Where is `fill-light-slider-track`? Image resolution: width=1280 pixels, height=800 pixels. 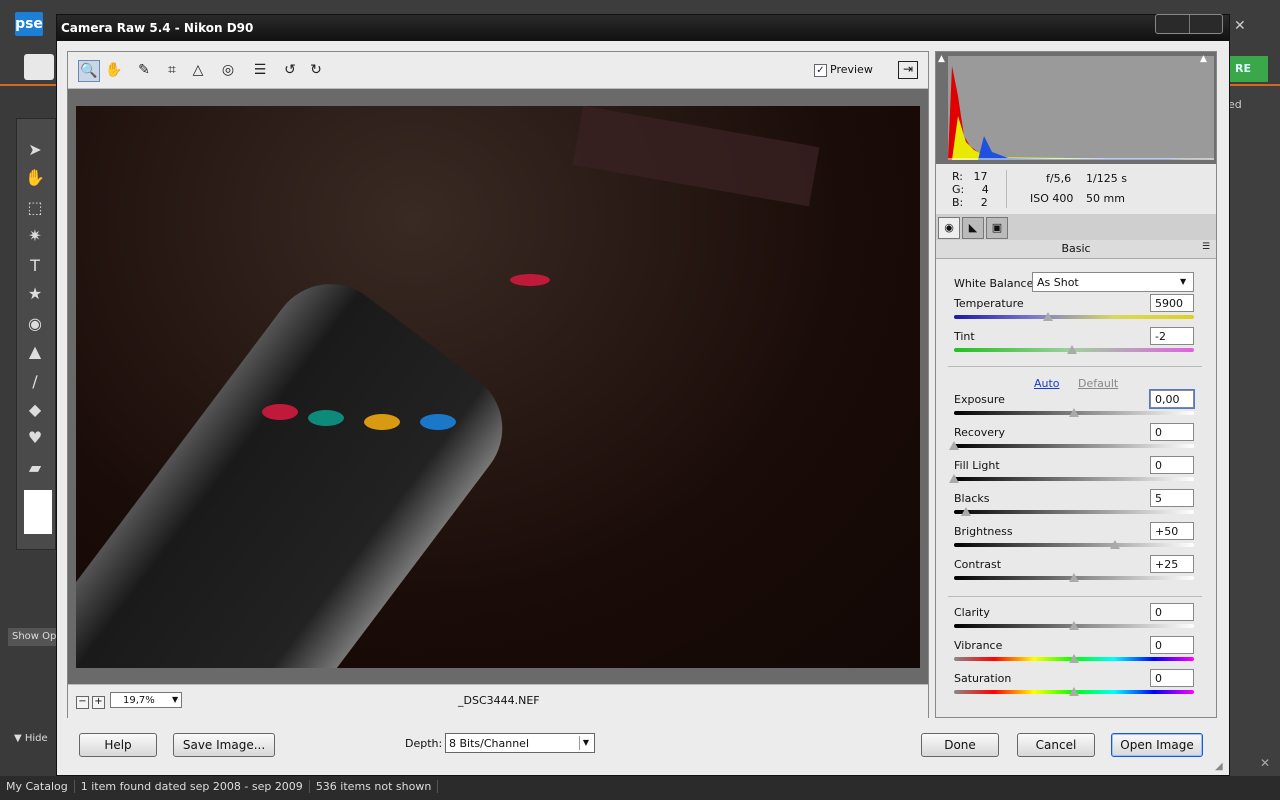
fill-light-slider-track is located at coordinates (1074, 479).